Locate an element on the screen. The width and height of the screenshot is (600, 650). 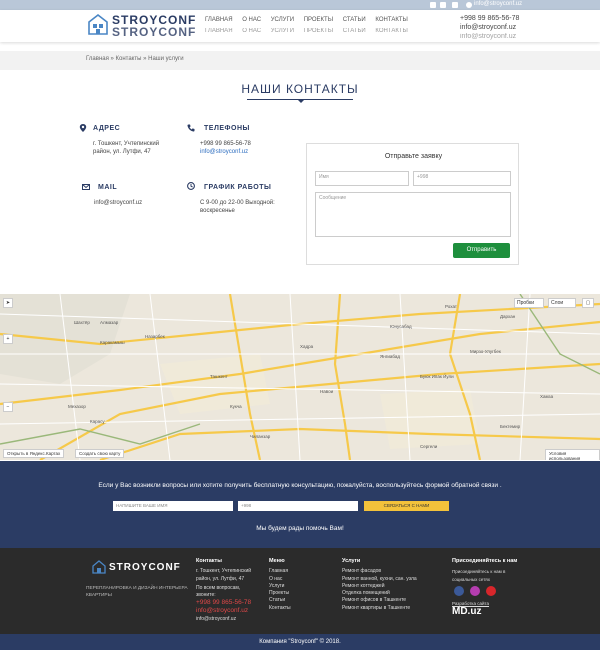
nav-item-articles-dup: СТАТЬИ is located at coordinates (354, 31).